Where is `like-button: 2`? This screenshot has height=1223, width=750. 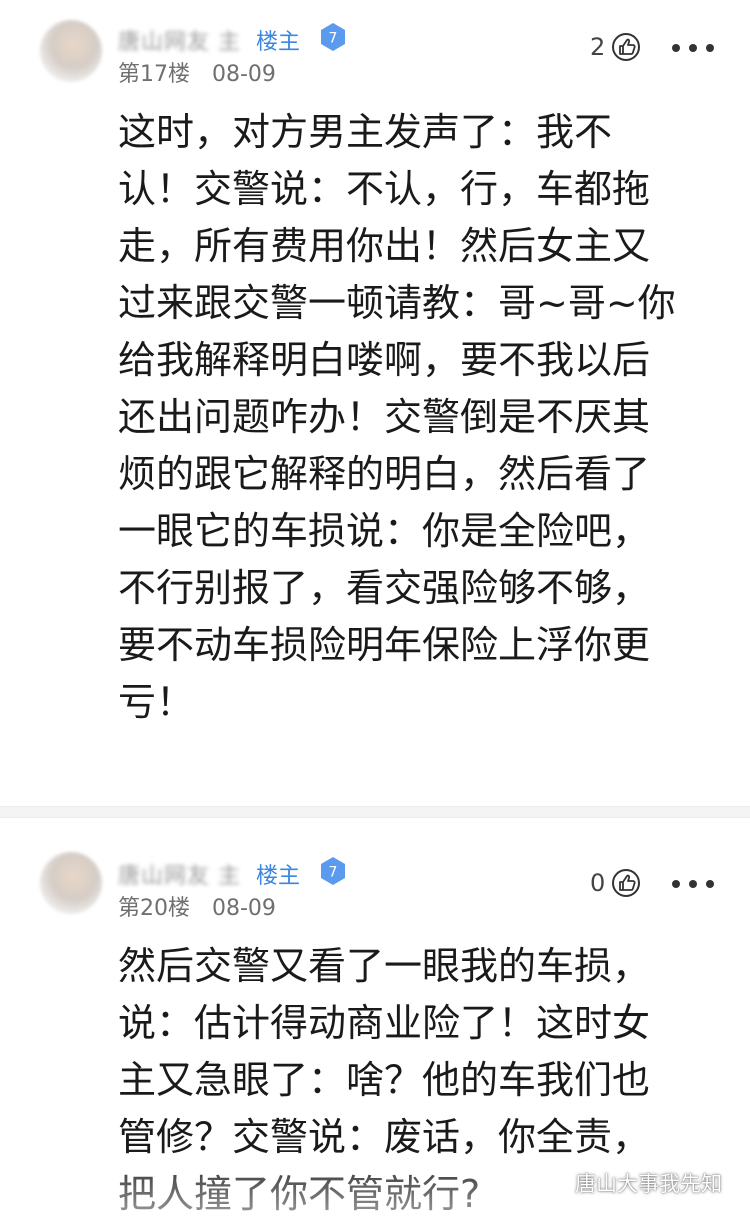
like-button: 2 is located at coordinates (616, 47).